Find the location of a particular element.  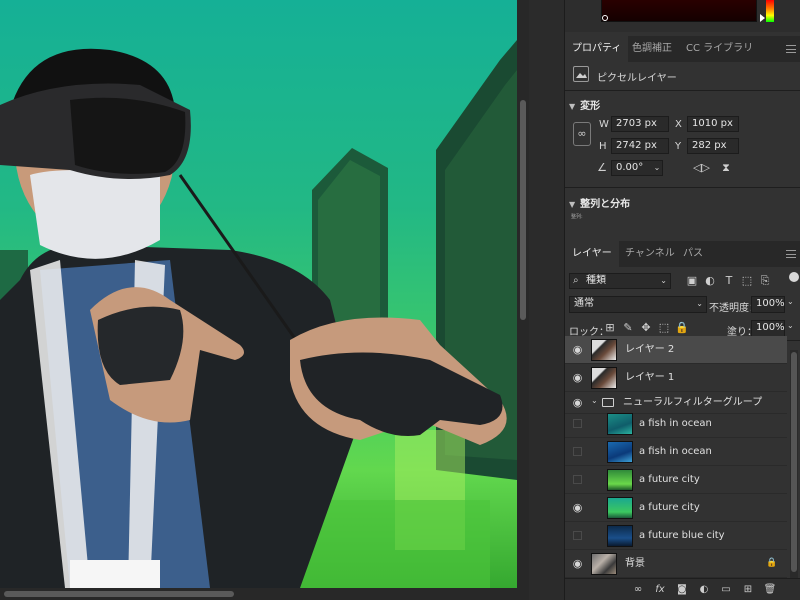

lock-transparent-icon: ⊞ is located at coordinates (610, 328).